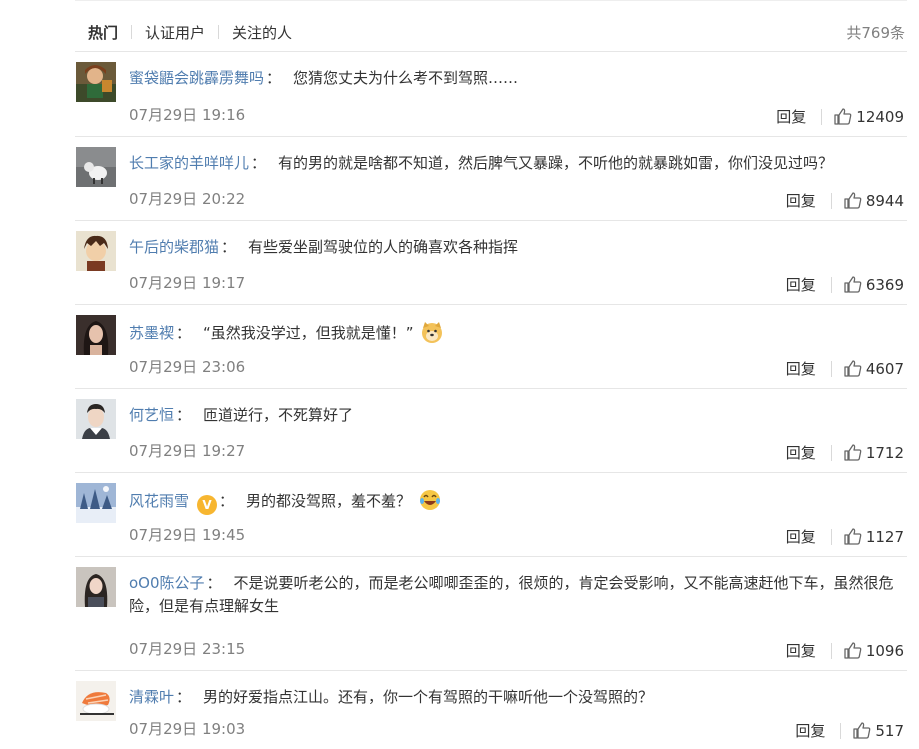 Image resolution: width=919 pixels, height=749 pixels. What do you see at coordinates (432, 332) in the screenshot?
I see `doge-emoji` at bounding box center [432, 332].